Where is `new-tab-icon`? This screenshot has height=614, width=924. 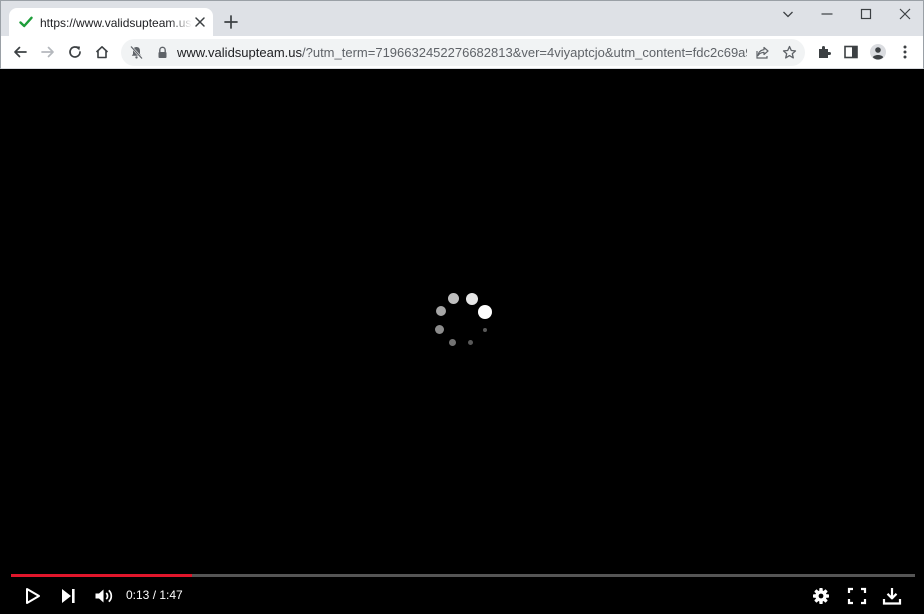 new-tab-icon is located at coordinates (231, 22).